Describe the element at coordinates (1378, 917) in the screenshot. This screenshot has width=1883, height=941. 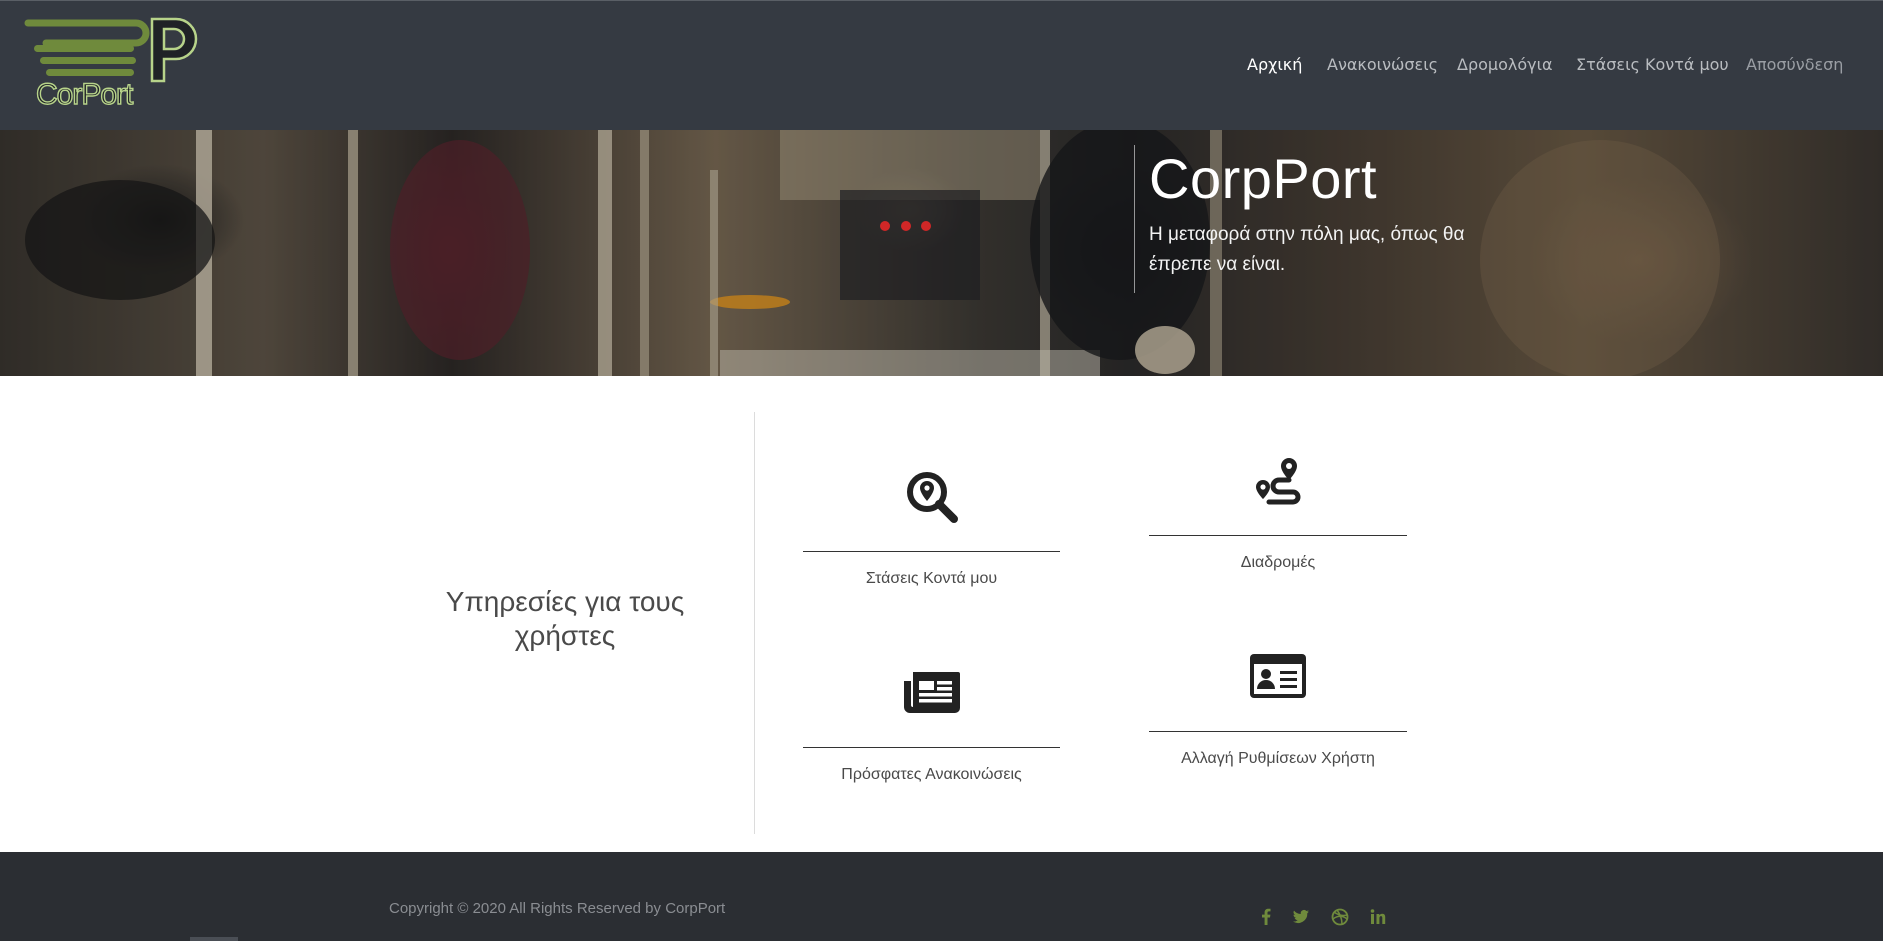
I see `linkedin-icon` at that location.